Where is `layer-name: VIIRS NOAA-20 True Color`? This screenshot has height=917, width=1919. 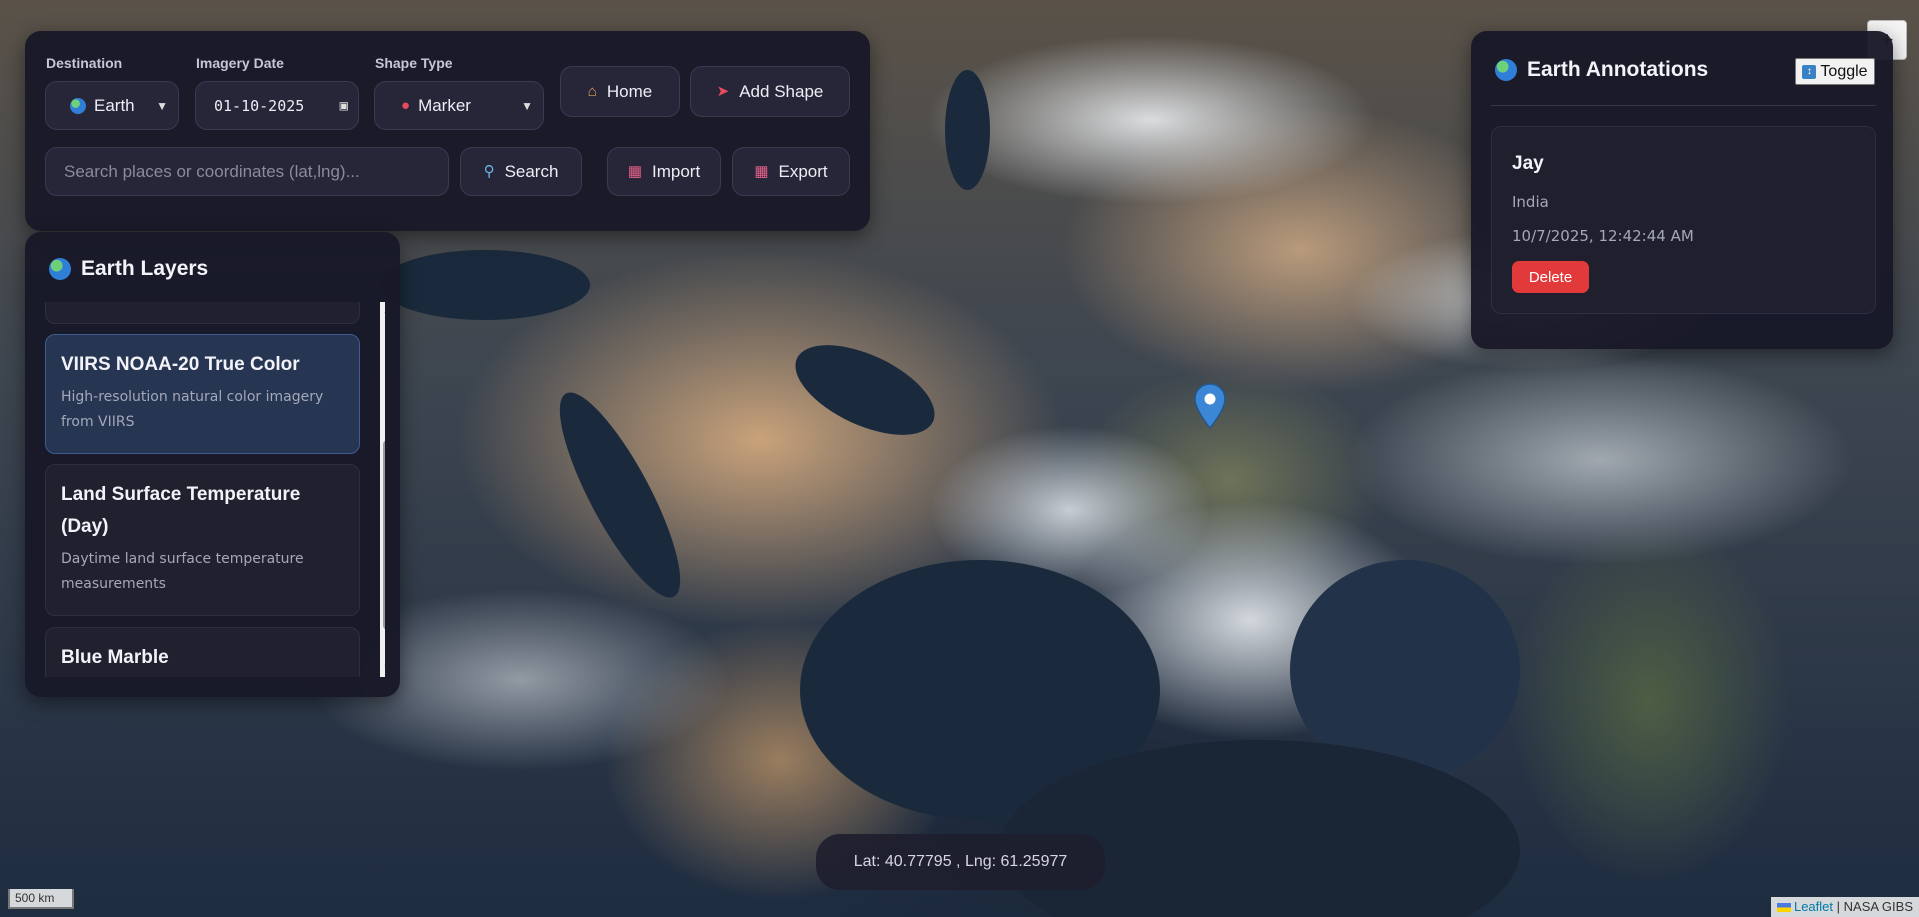 layer-name: VIIRS NOAA-20 True Color is located at coordinates (180, 364).